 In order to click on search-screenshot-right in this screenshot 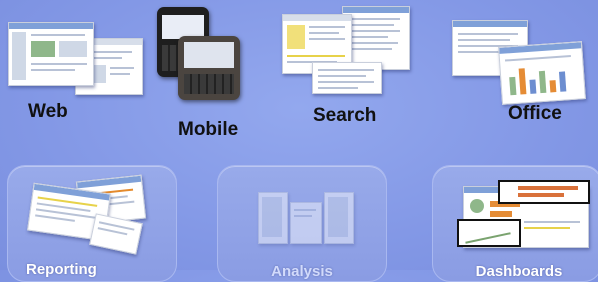, I will do `click(376, 38)`.